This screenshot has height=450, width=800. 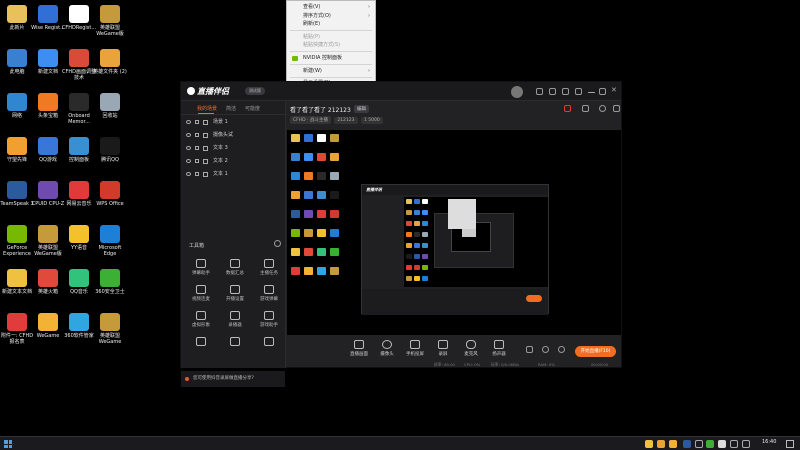 What do you see at coordinates (269, 293) in the screenshot?
I see `toolbox-tool: 游戏弹幕` at bounding box center [269, 293].